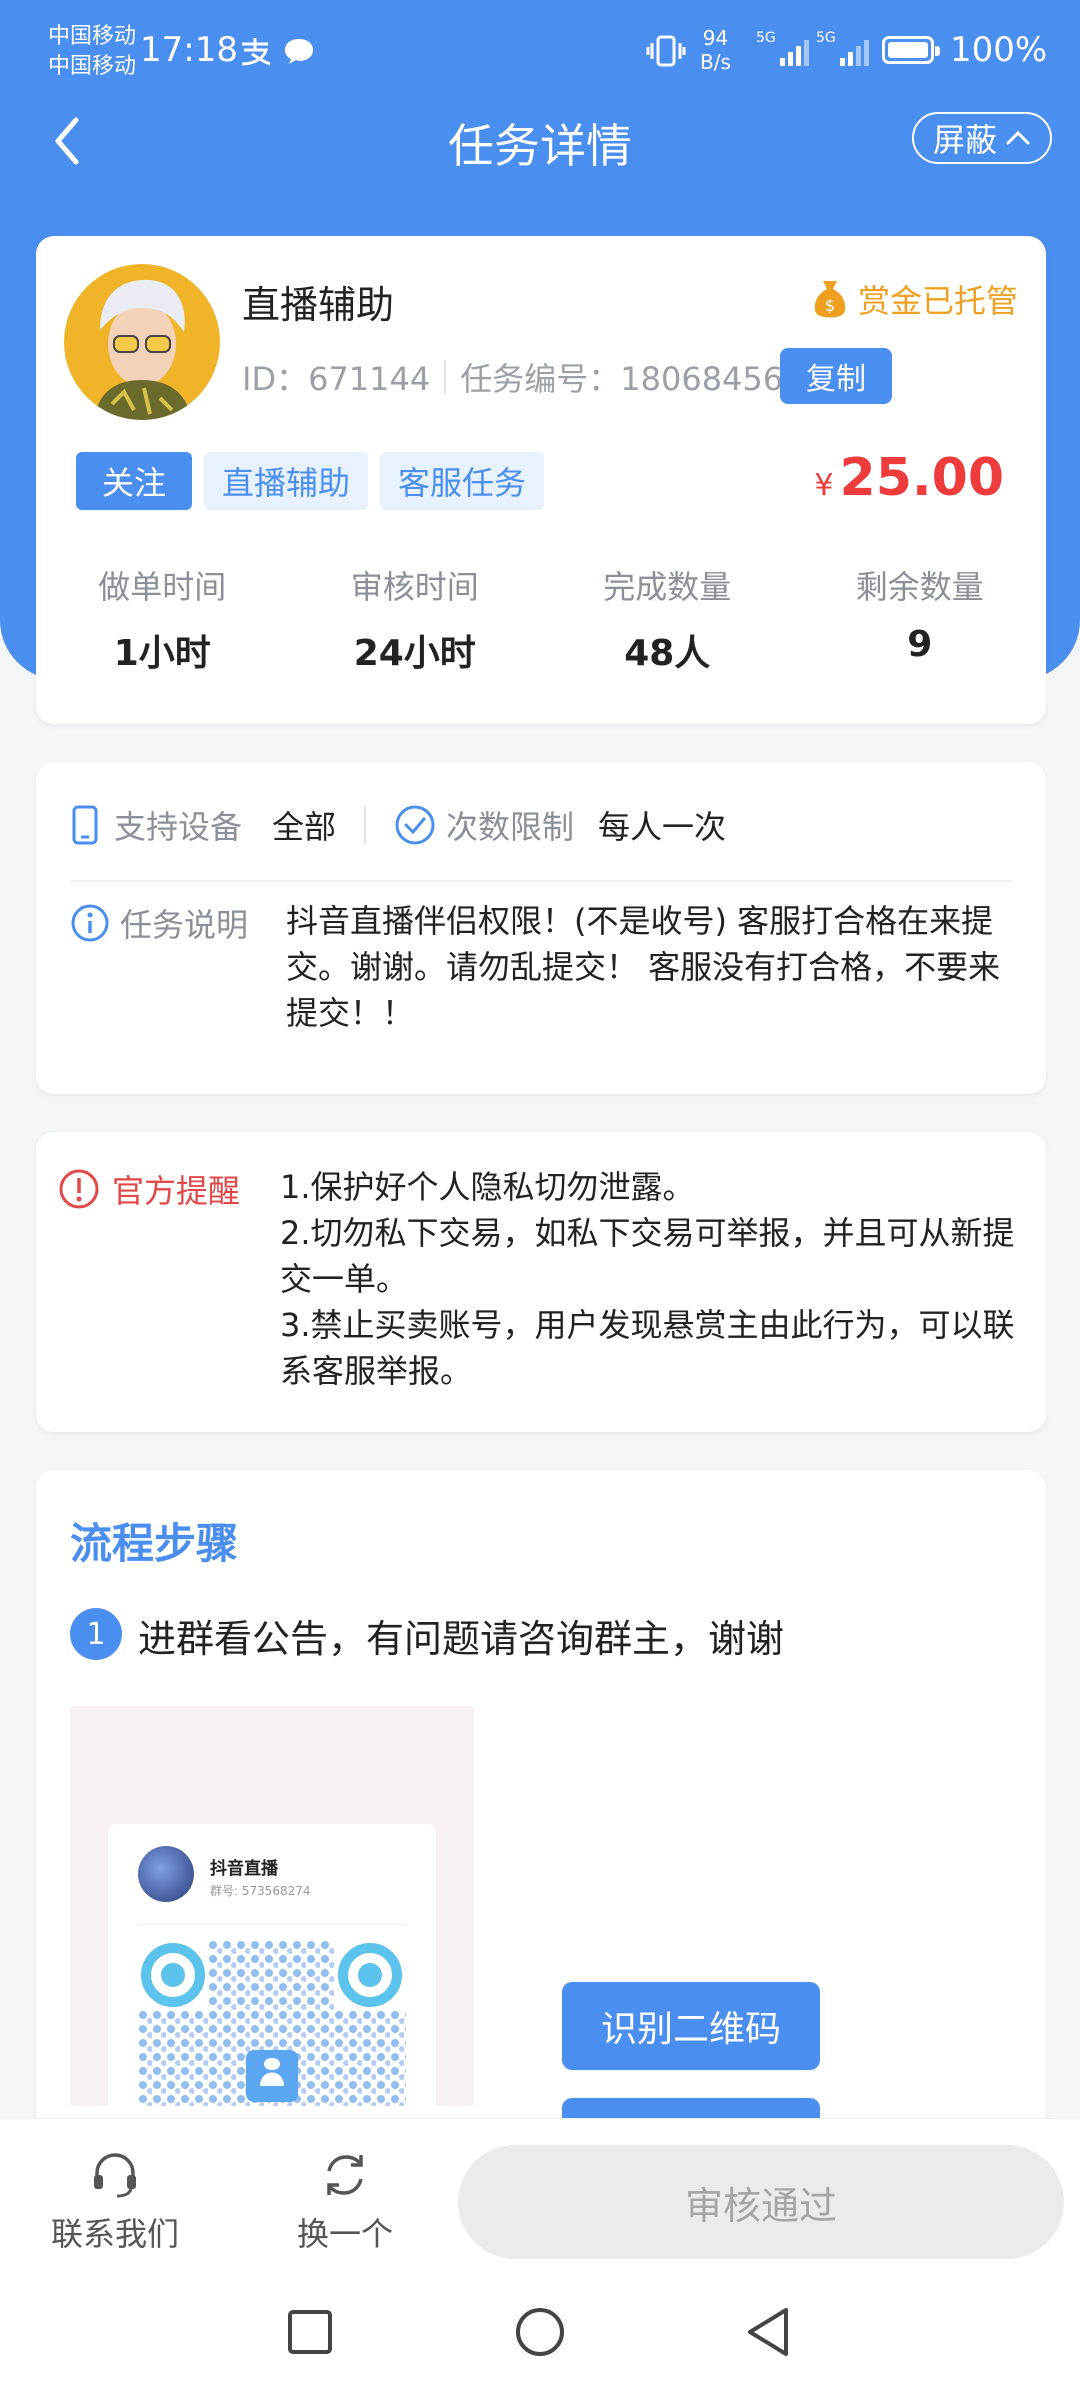 This screenshot has width=1080, height=2400. Describe the element at coordinates (842, 48) in the screenshot. I see `signal-2-icon: 5G` at that location.